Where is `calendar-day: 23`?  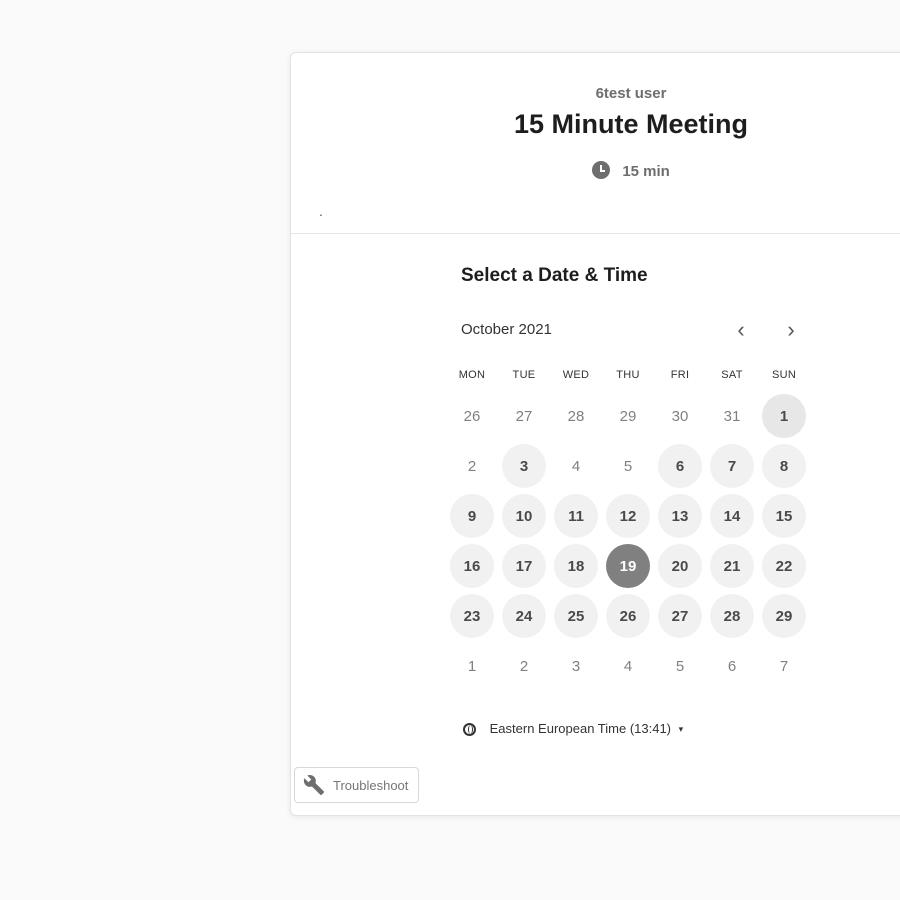
calendar-day: 23 is located at coordinates (472, 616).